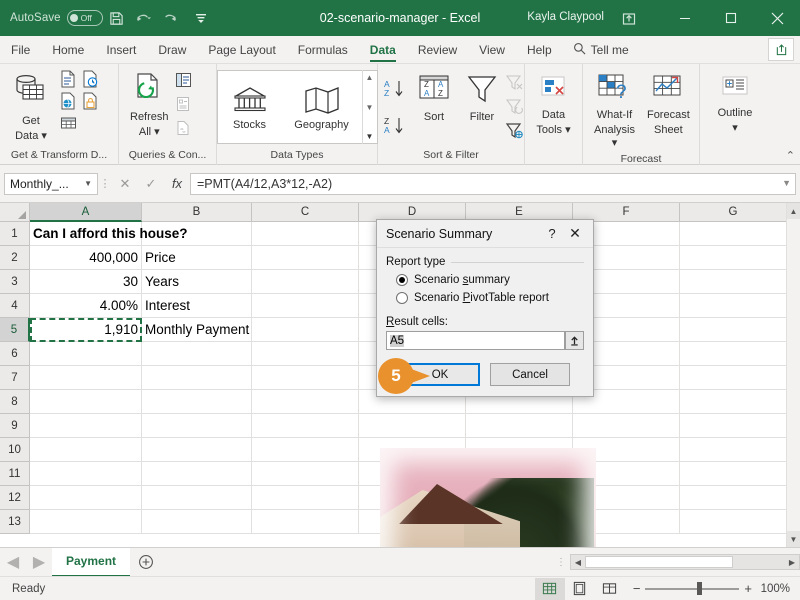  I want to click on queries-and-connections-icon, so click(183, 80).